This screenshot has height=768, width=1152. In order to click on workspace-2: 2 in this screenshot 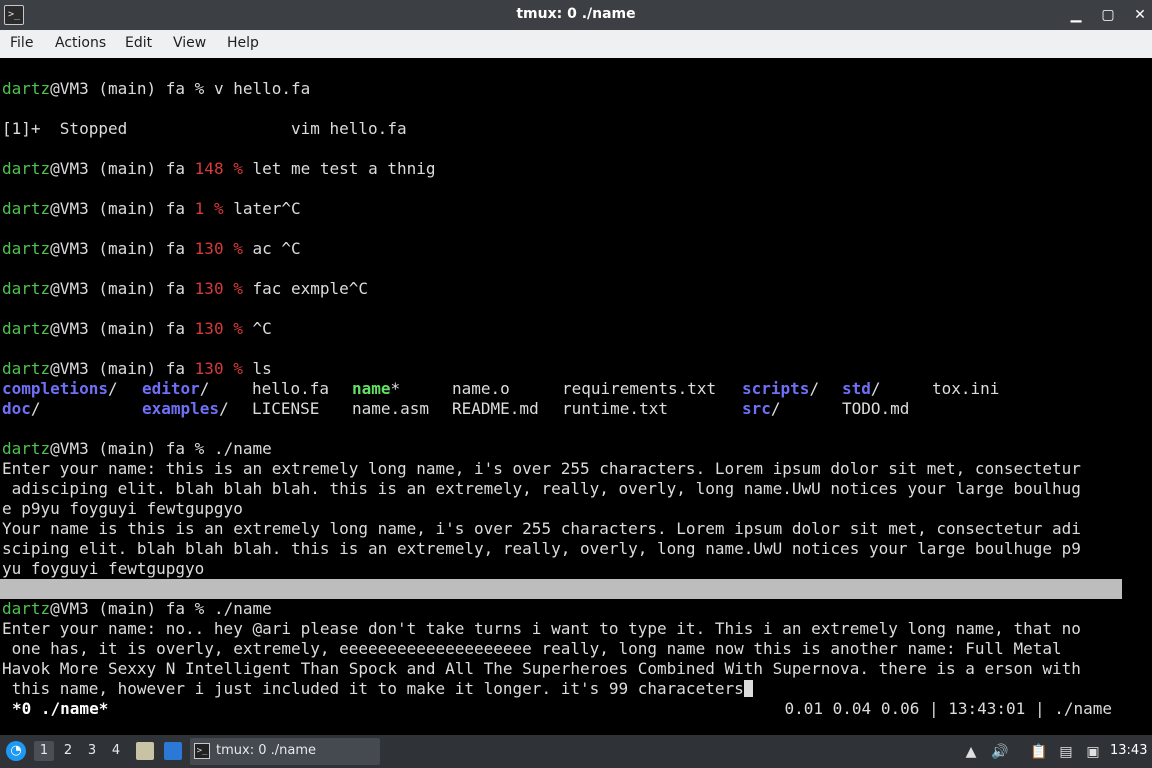, I will do `click(68, 751)`.